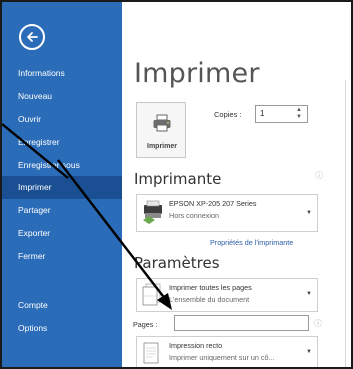 Image resolution: width=353 pixels, height=369 pixels. I want to click on copies-spinner-icon: ▲ ▼, so click(299, 114).